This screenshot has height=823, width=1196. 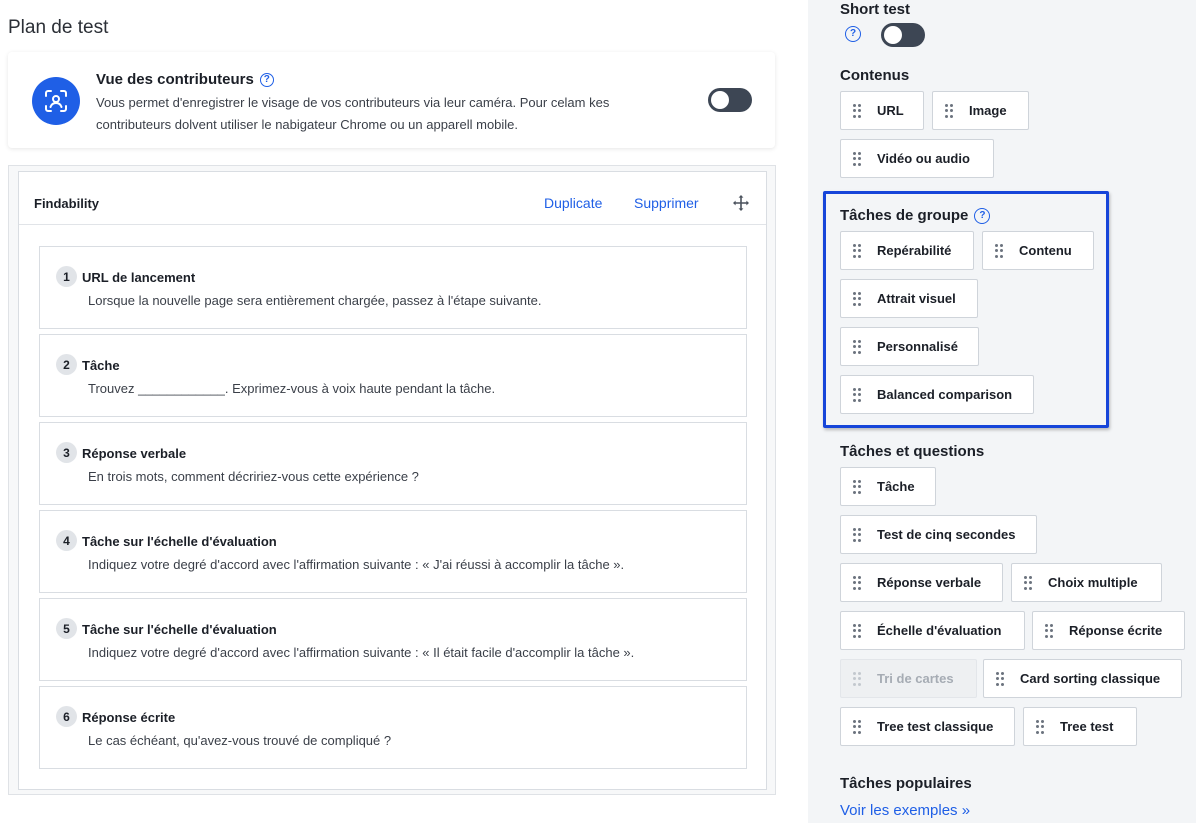 I want to click on chip-video-audio: Vidéo ou audio, so click(x=917, y=158).